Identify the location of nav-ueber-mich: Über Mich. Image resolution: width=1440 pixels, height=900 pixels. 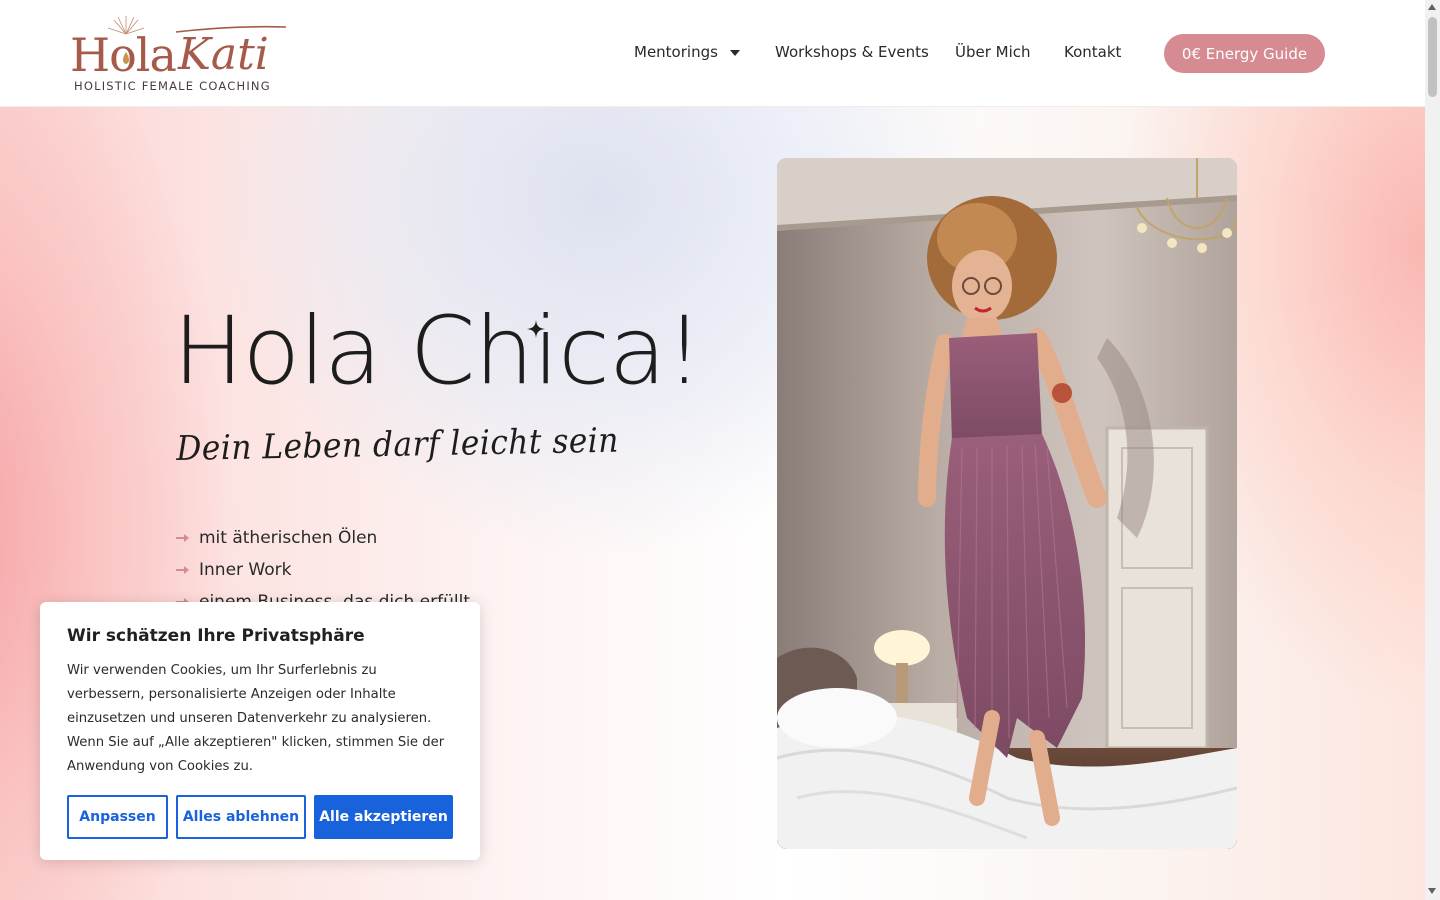
(993, 52).